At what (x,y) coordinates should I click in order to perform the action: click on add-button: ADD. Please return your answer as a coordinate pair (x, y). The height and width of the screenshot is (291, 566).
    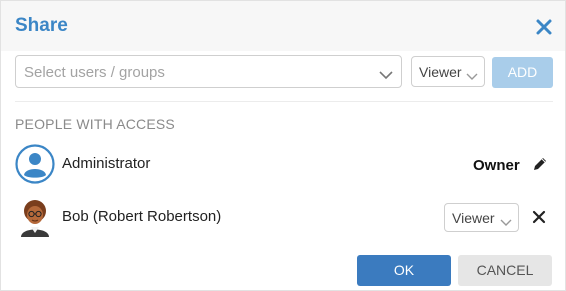
    Looking at the image, I should click on (522, 72).